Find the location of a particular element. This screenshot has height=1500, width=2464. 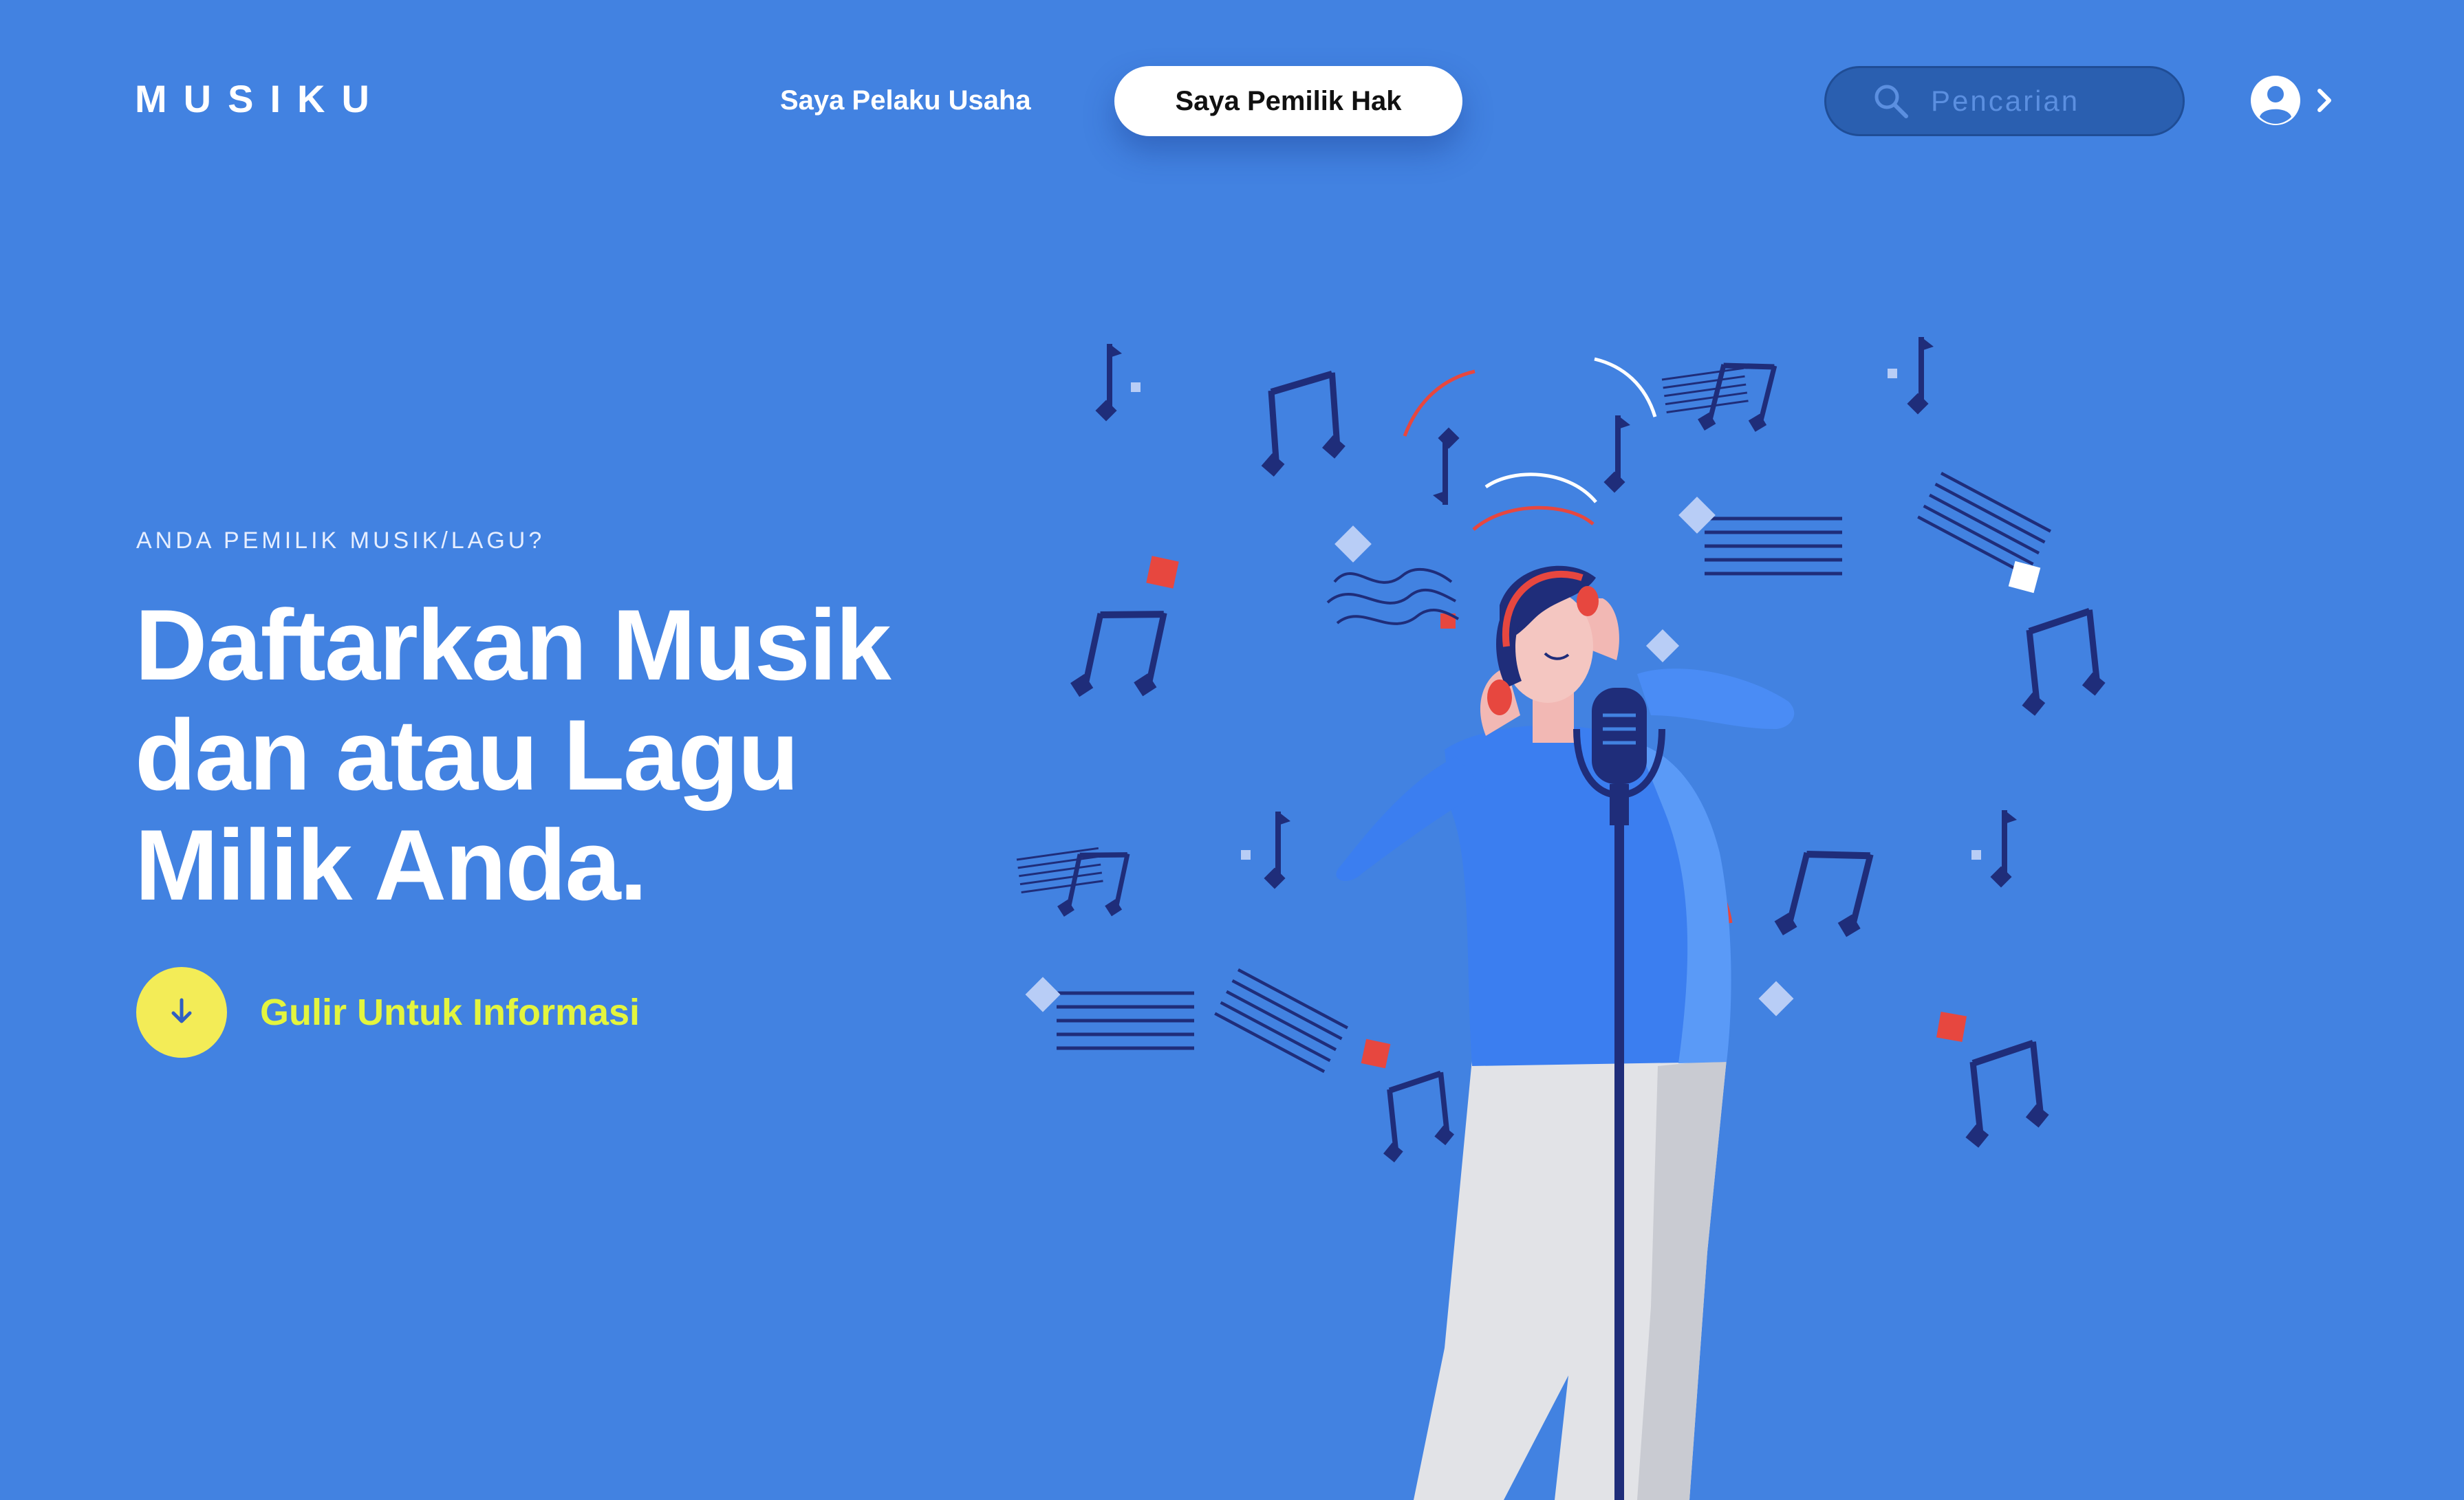

scroll-info-label: Gulir Untuk Informasi is located at coordinates (450, 1012).